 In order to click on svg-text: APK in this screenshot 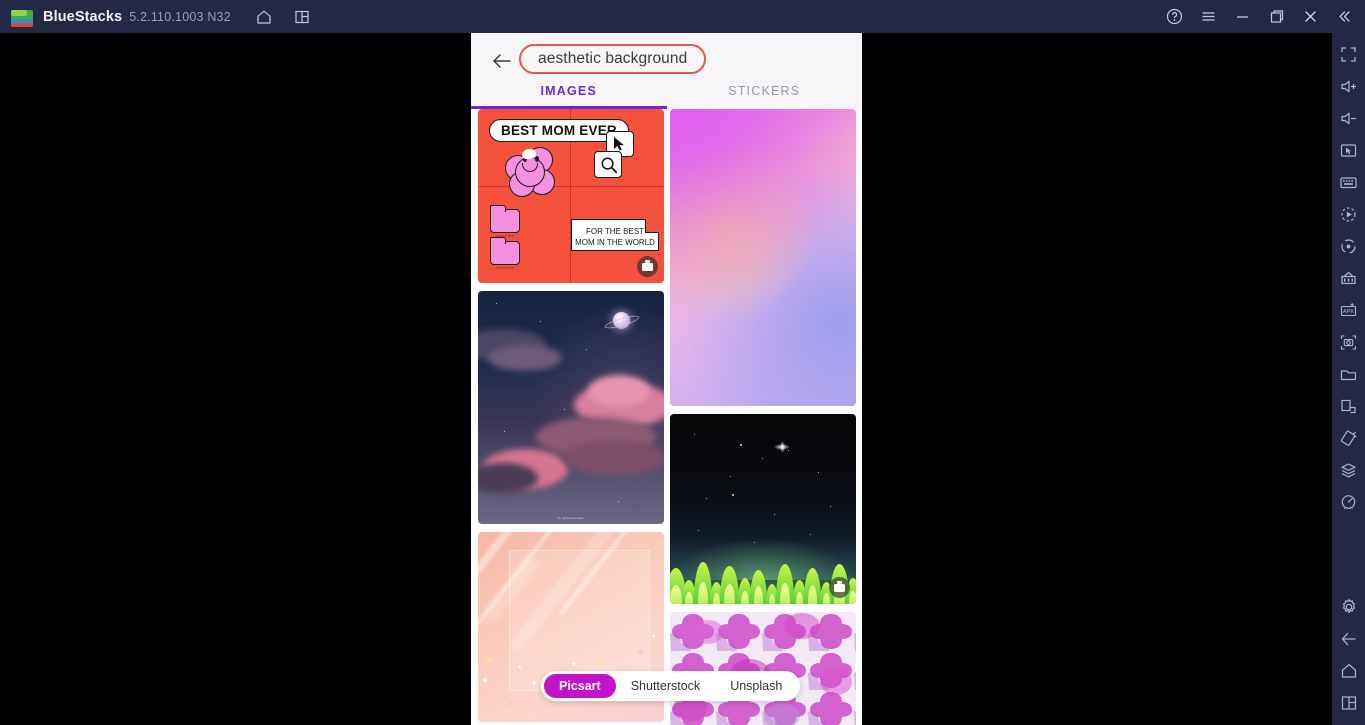, I will do `click(1348, 312)`.